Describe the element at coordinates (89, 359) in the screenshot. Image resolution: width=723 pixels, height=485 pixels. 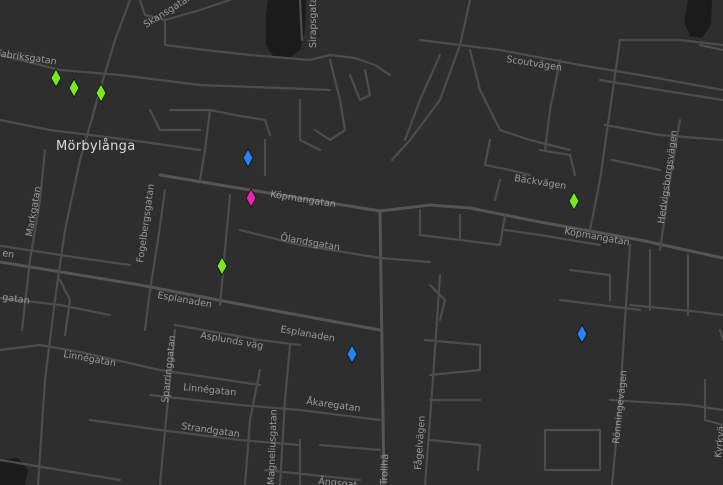
I see `street-label-linnegatan-1: Linnégatan` at that location.